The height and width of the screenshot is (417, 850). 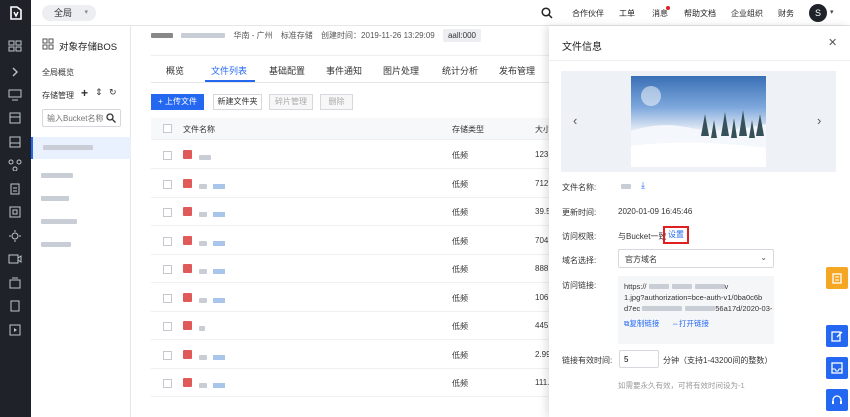 What do you see at coordinates (351, 269) in the screenshot?
I see `table-row: 低频 888` at bounding box center [351, 269].